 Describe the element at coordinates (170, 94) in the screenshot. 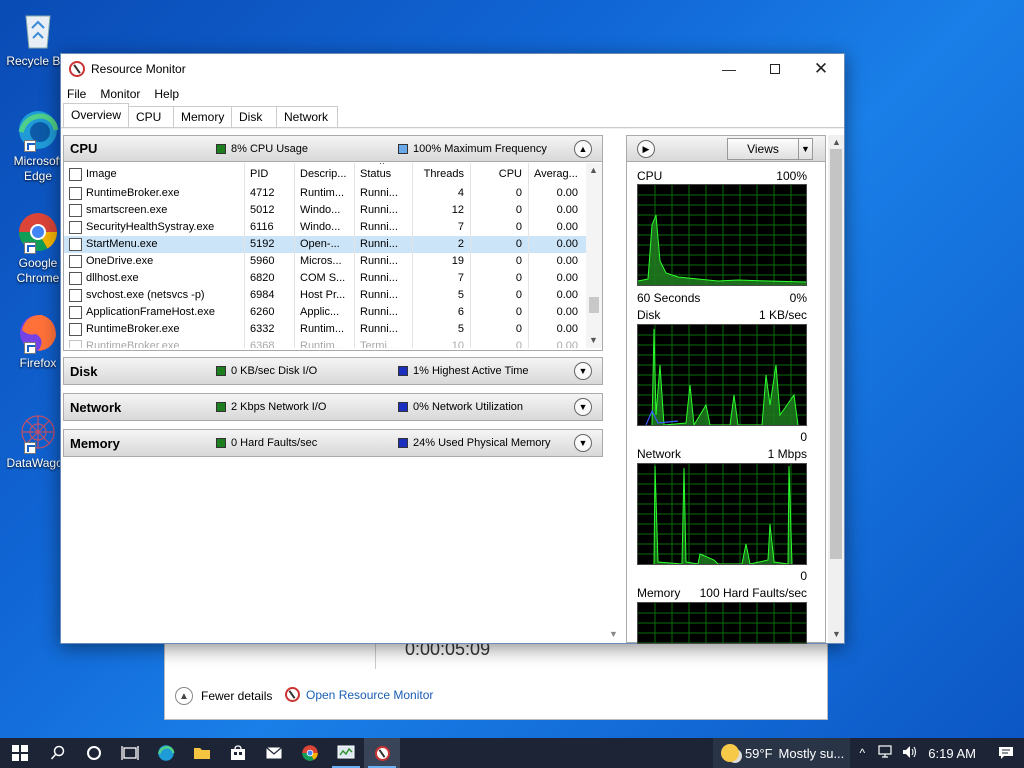

I see `menu-help: Help` at that location.